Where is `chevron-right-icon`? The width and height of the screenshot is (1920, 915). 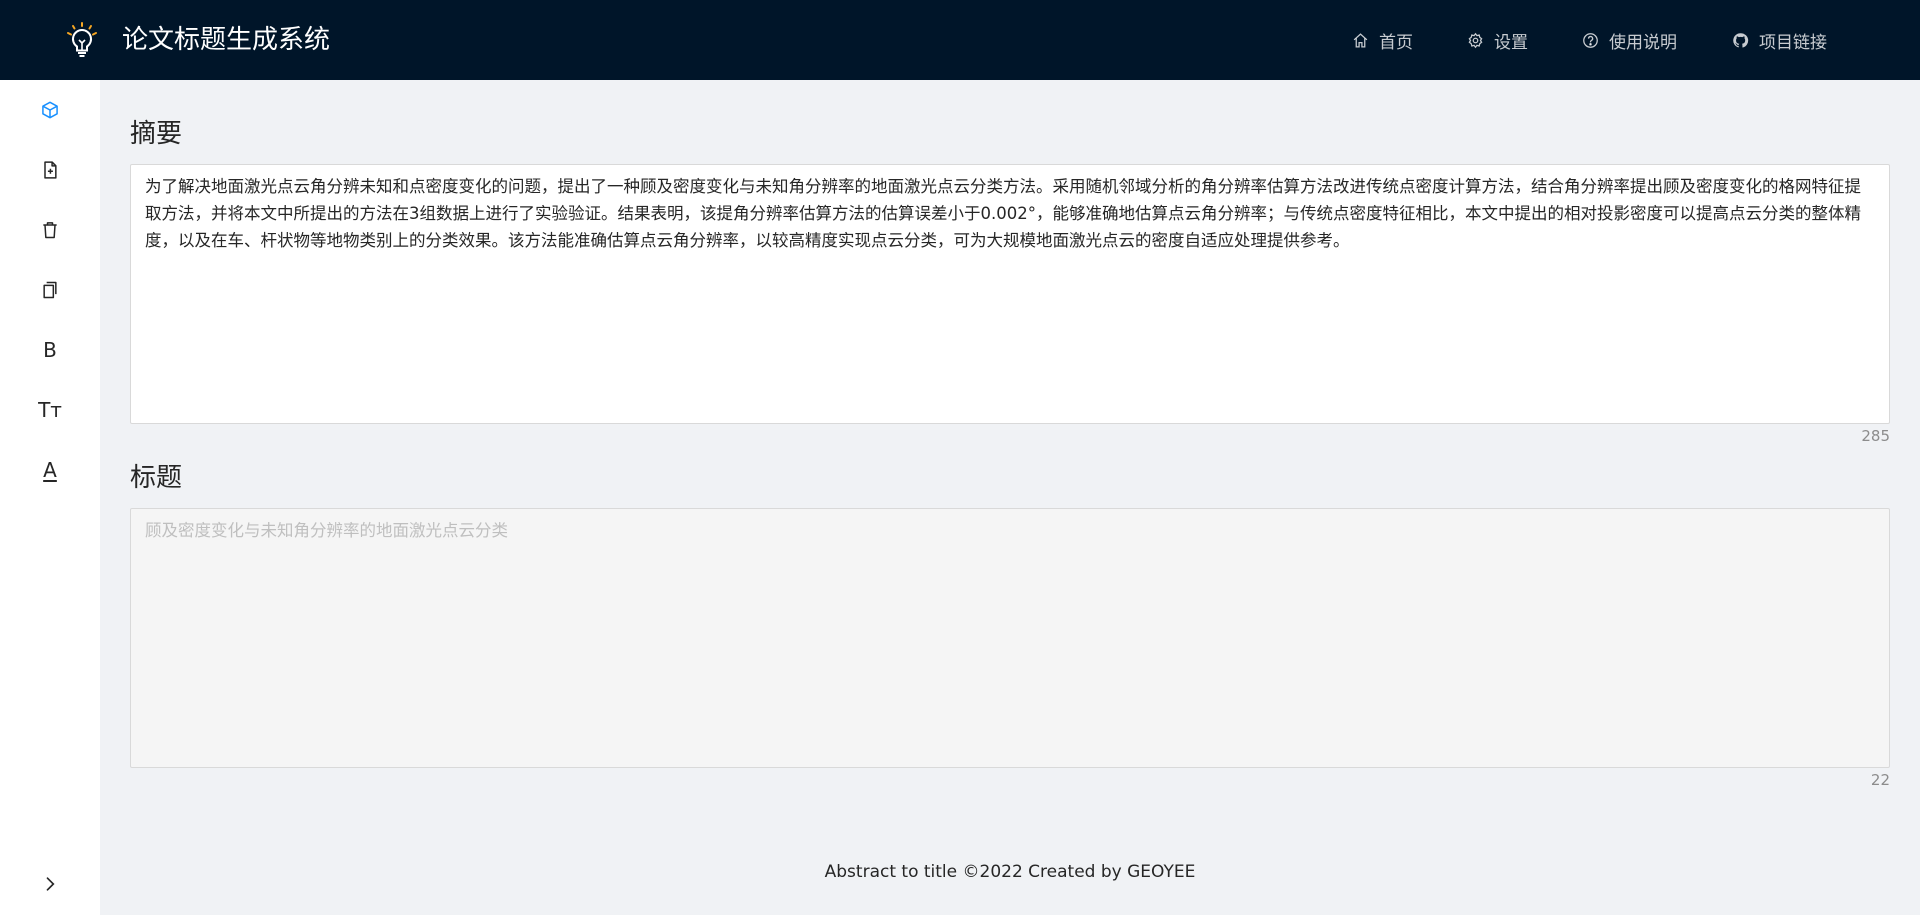 chevron-right-icon is located at coordinates (50, 884).